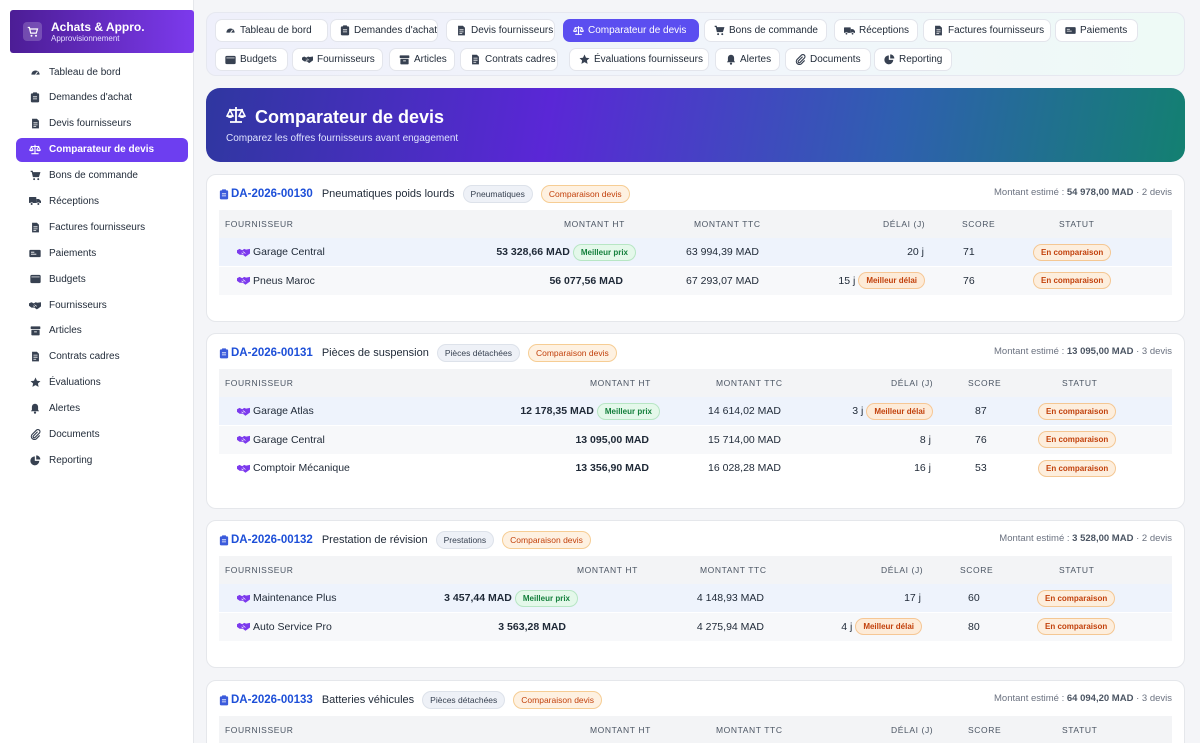  What do you see at coordinates (102, 31) in the screenshot?
I see `app-brand: Achats & Appro. Approvisionnement` at bounding box center [102, 31].